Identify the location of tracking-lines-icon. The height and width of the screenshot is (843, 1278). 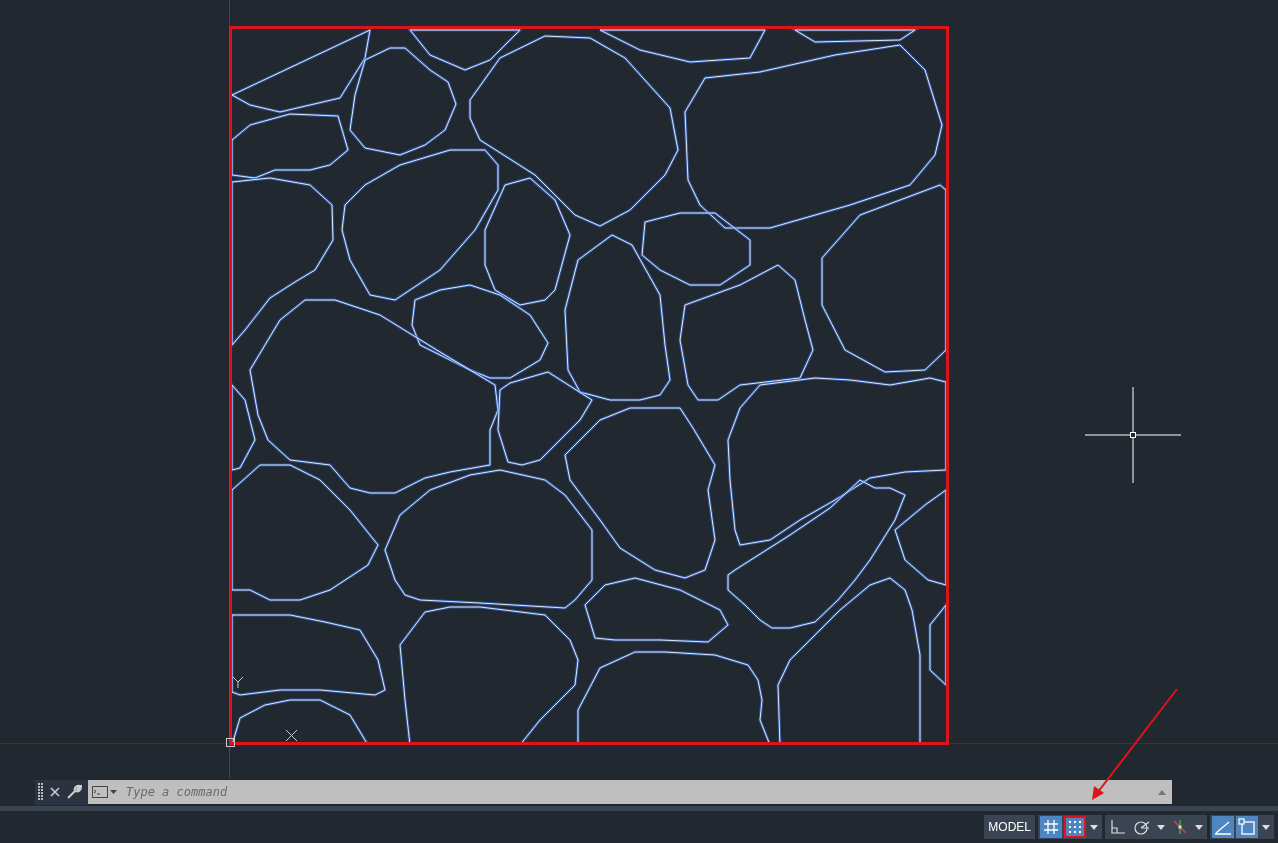
(1180, 827).